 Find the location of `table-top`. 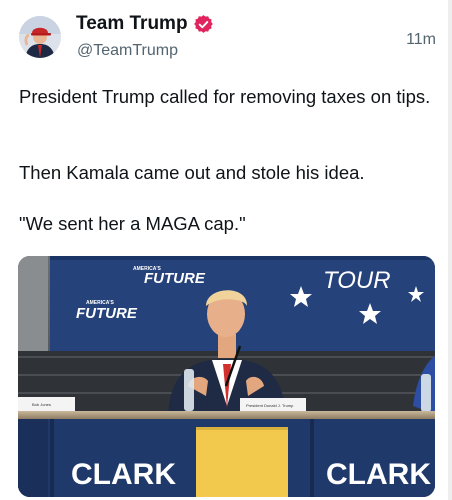

table-top is located at coordinates (226, 415).